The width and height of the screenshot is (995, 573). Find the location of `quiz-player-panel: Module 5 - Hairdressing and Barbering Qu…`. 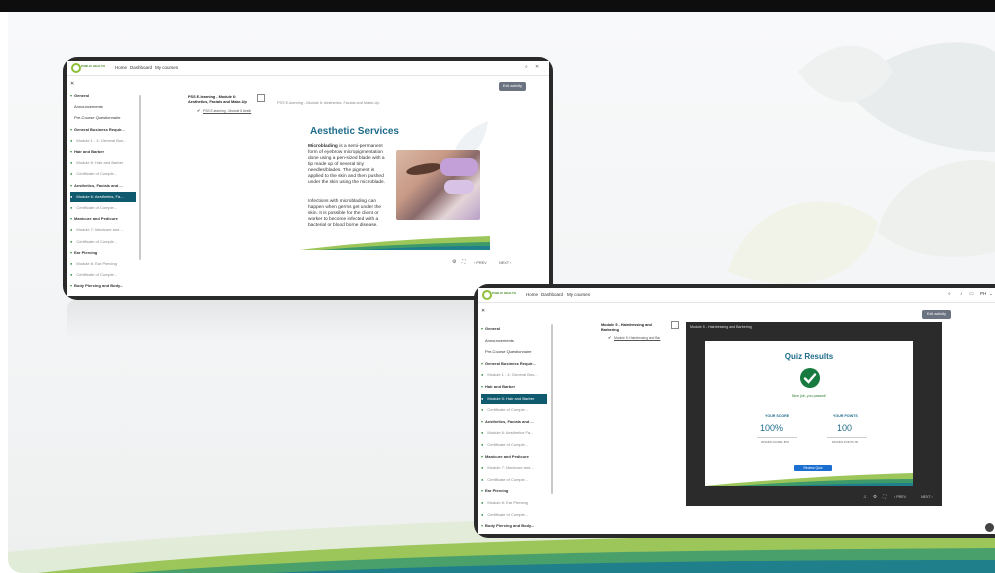

quiz-player-panel: Module 5 - Hairdressing and Barbering Qu… is located at coordinates (814, 414).